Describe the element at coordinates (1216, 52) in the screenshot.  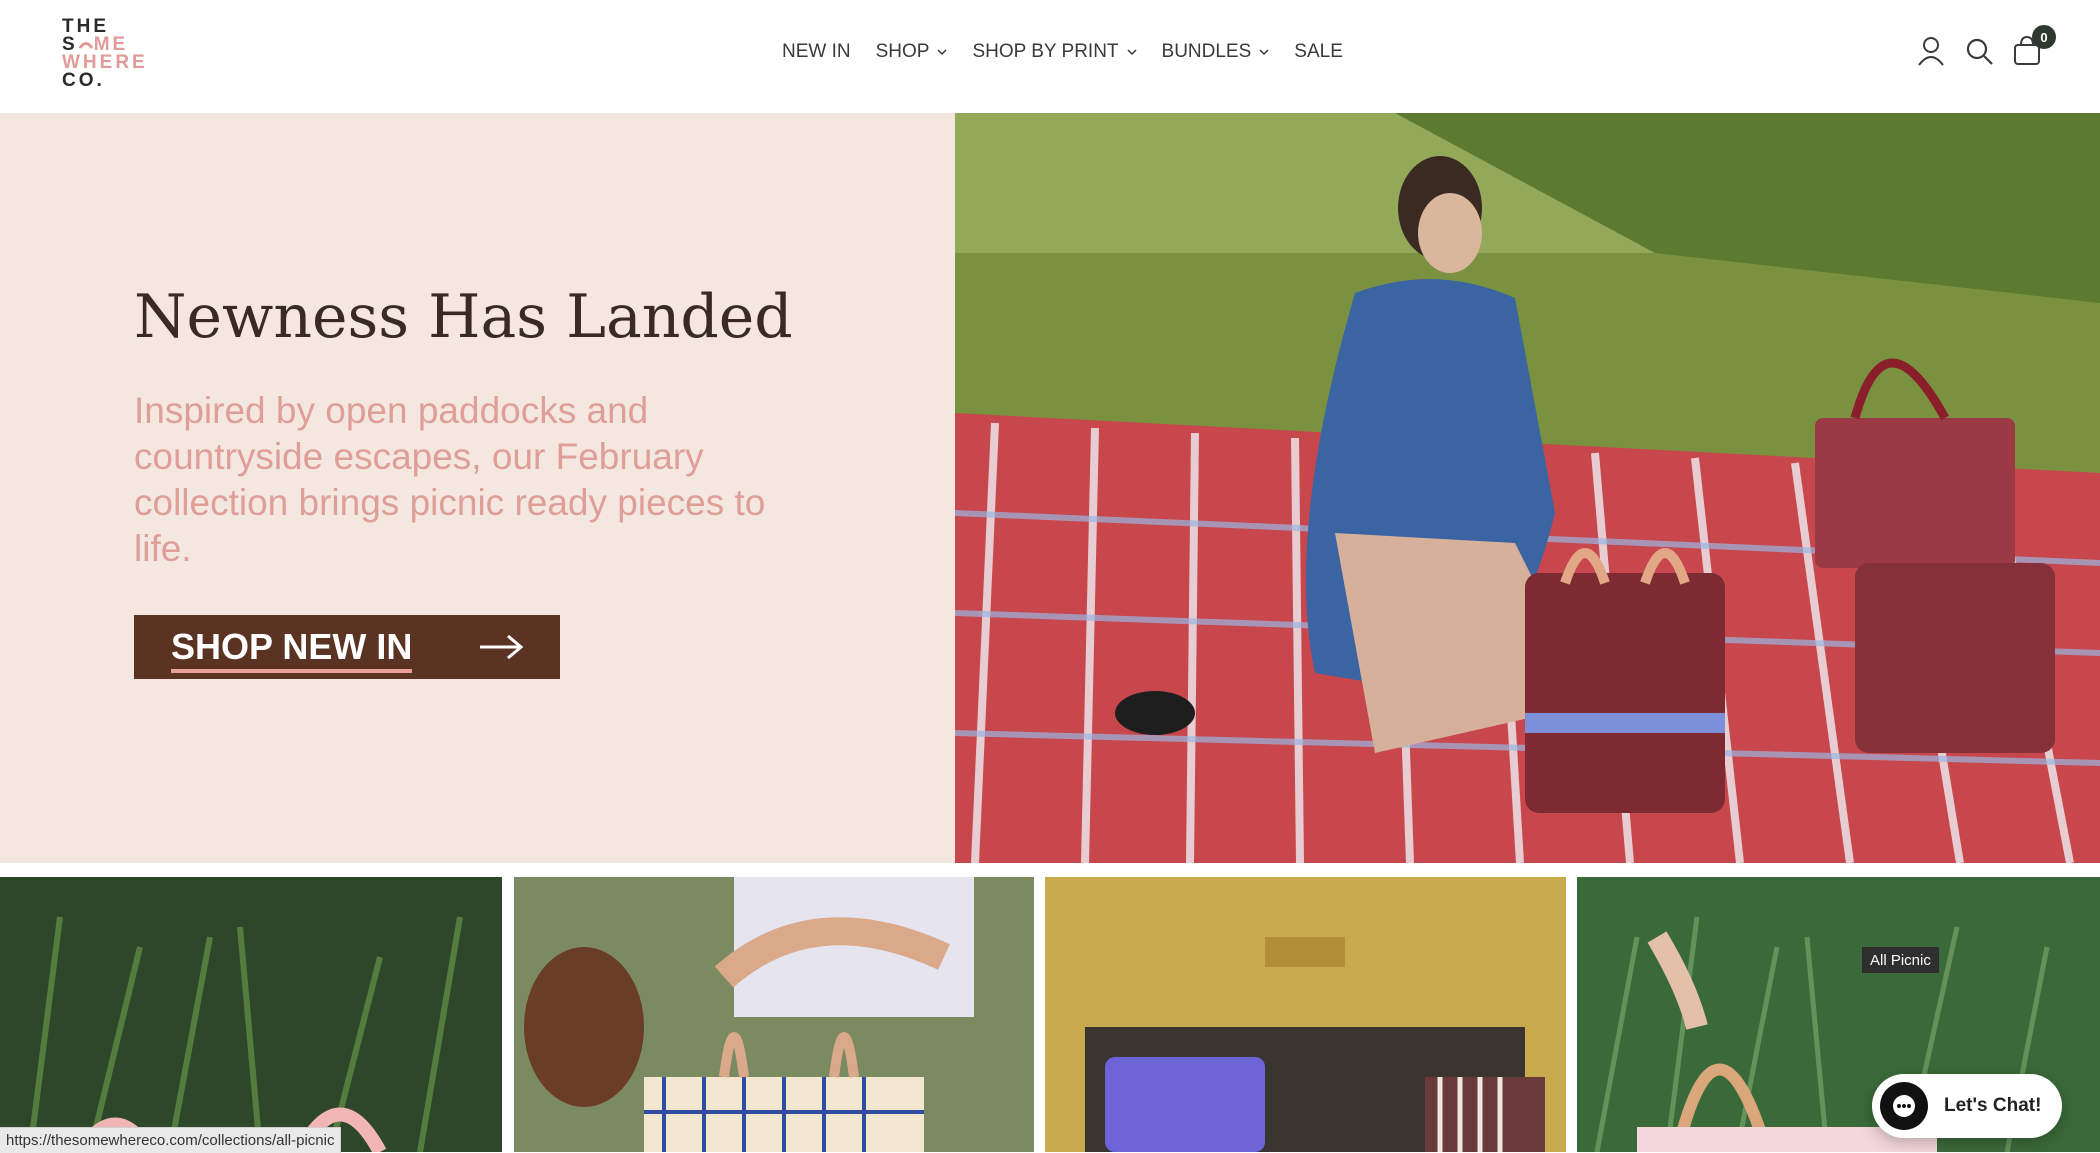
I see `nav-item-bundles: BUNDLES` at that location.